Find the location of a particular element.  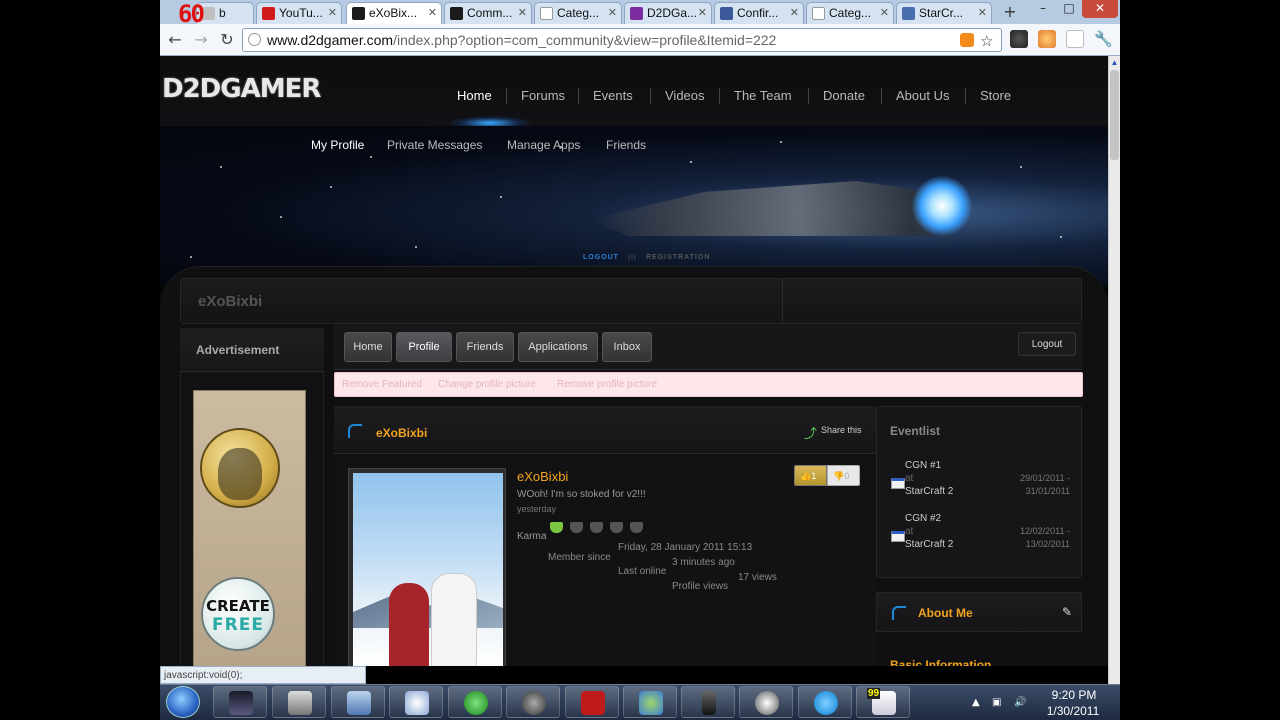

nav-videos: Videos is located at coordinates (685, 95).